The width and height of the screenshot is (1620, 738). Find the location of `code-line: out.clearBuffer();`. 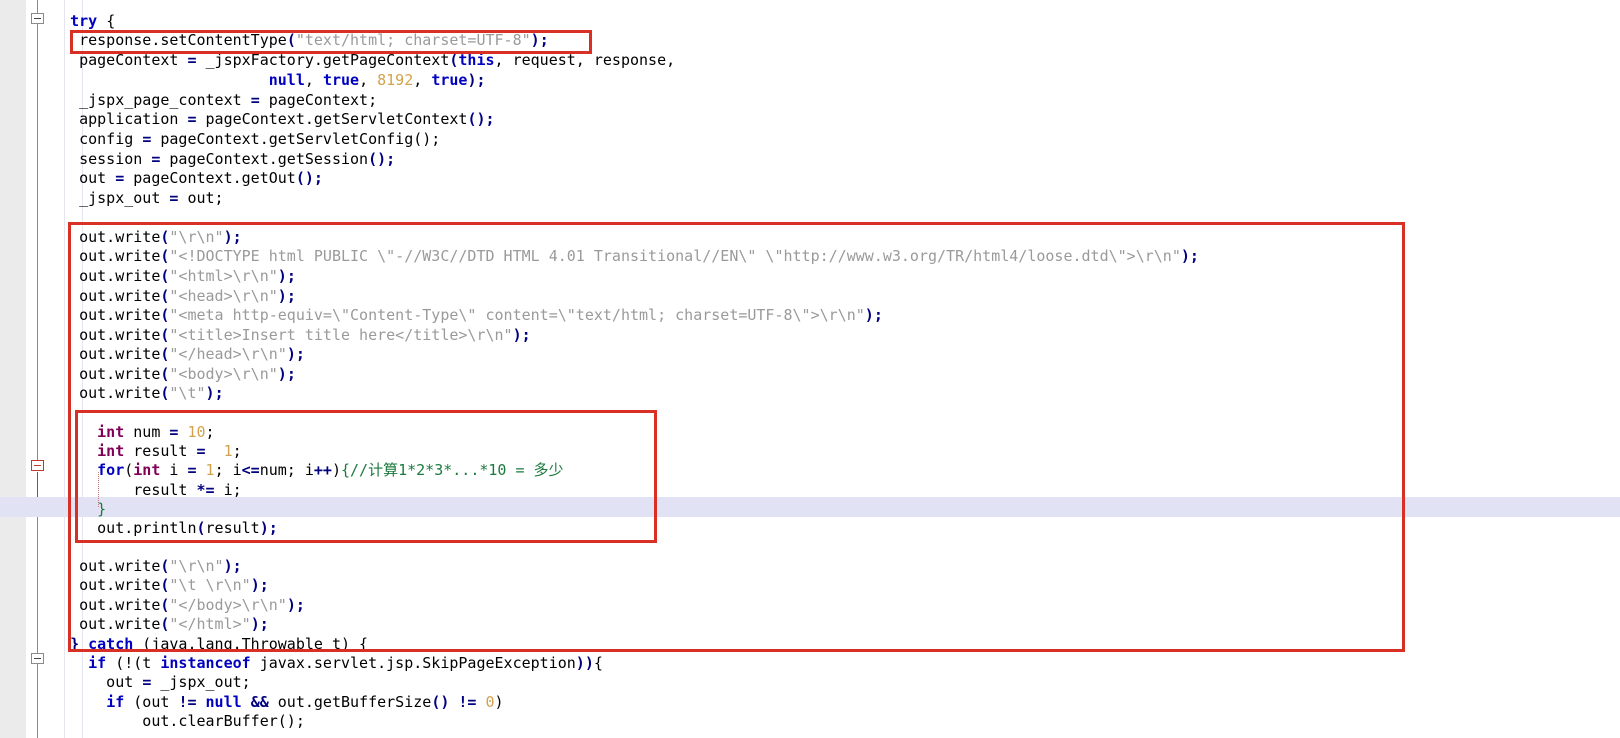

code-line: out.clearBuffer(); is located at coordinates (178, 722).